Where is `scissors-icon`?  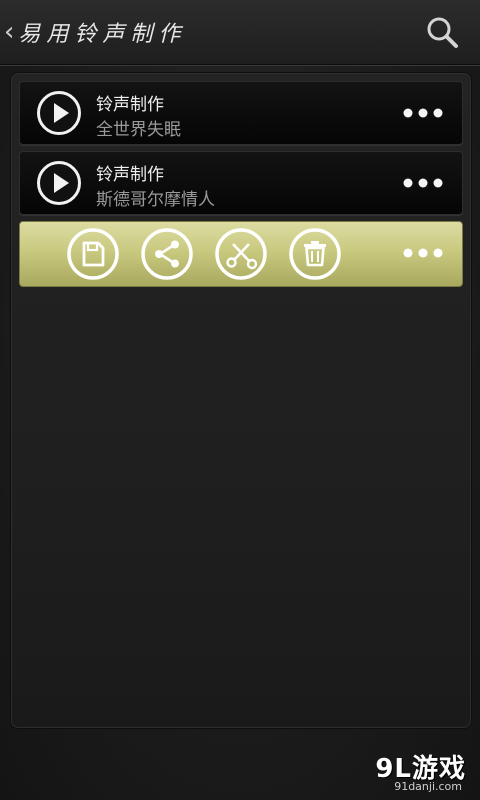 scissors-icon is located at coordinates (241, 254).